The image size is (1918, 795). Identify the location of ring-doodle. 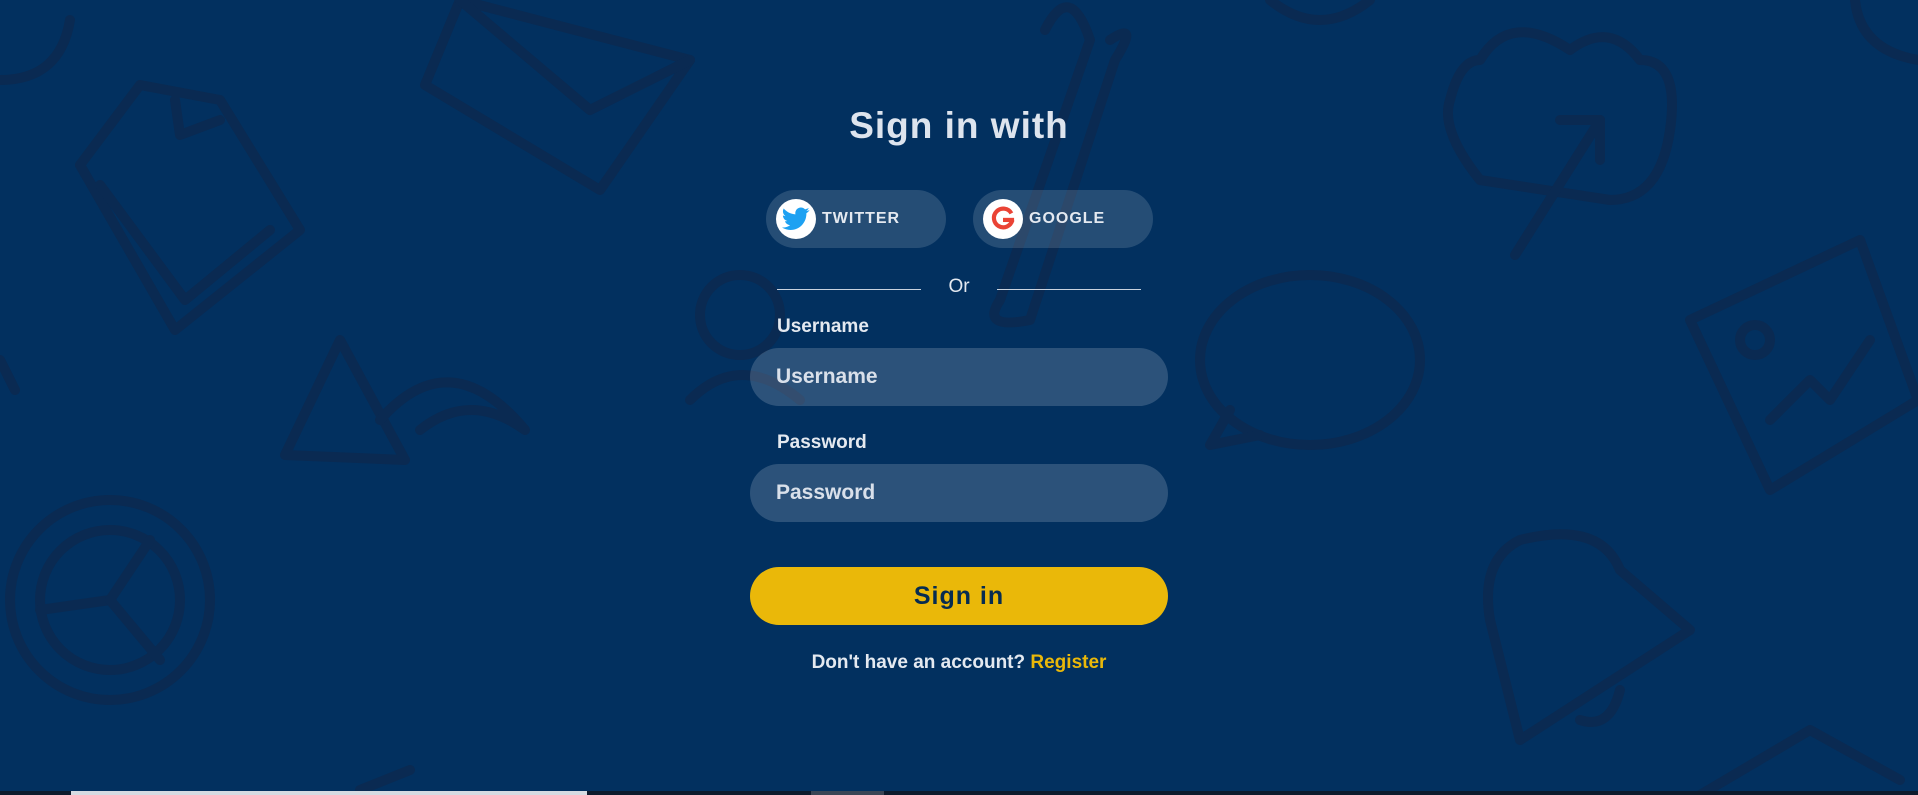
(1320, 12).